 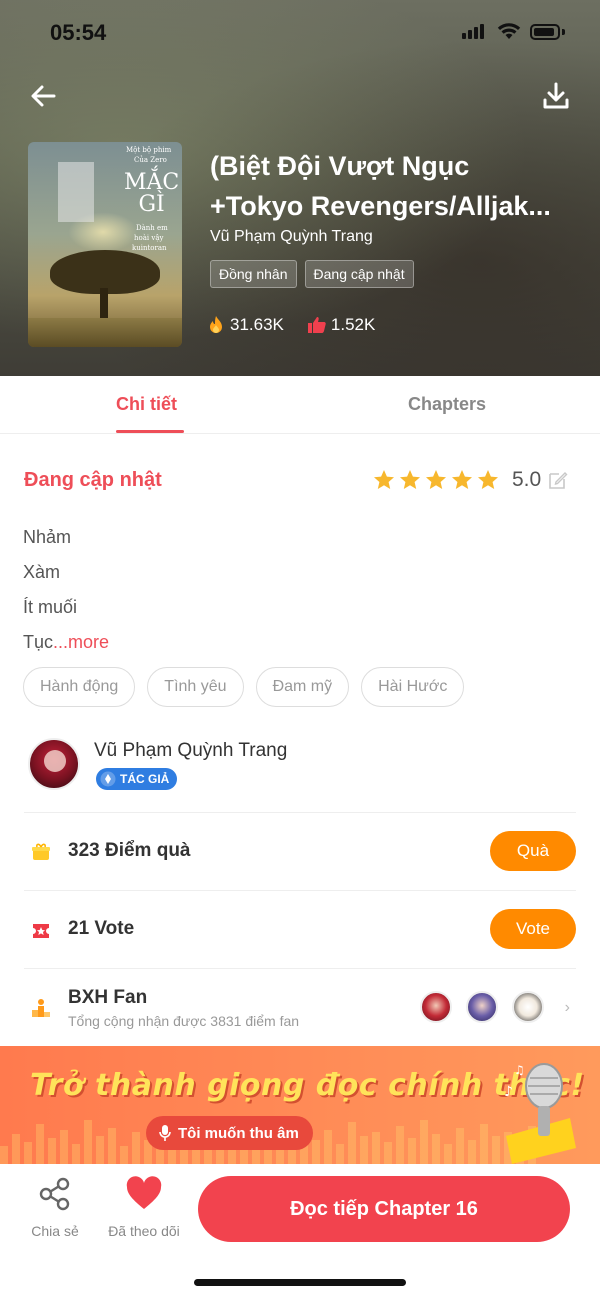 I want to click on ticket-icon, so click(x=41, y=931).